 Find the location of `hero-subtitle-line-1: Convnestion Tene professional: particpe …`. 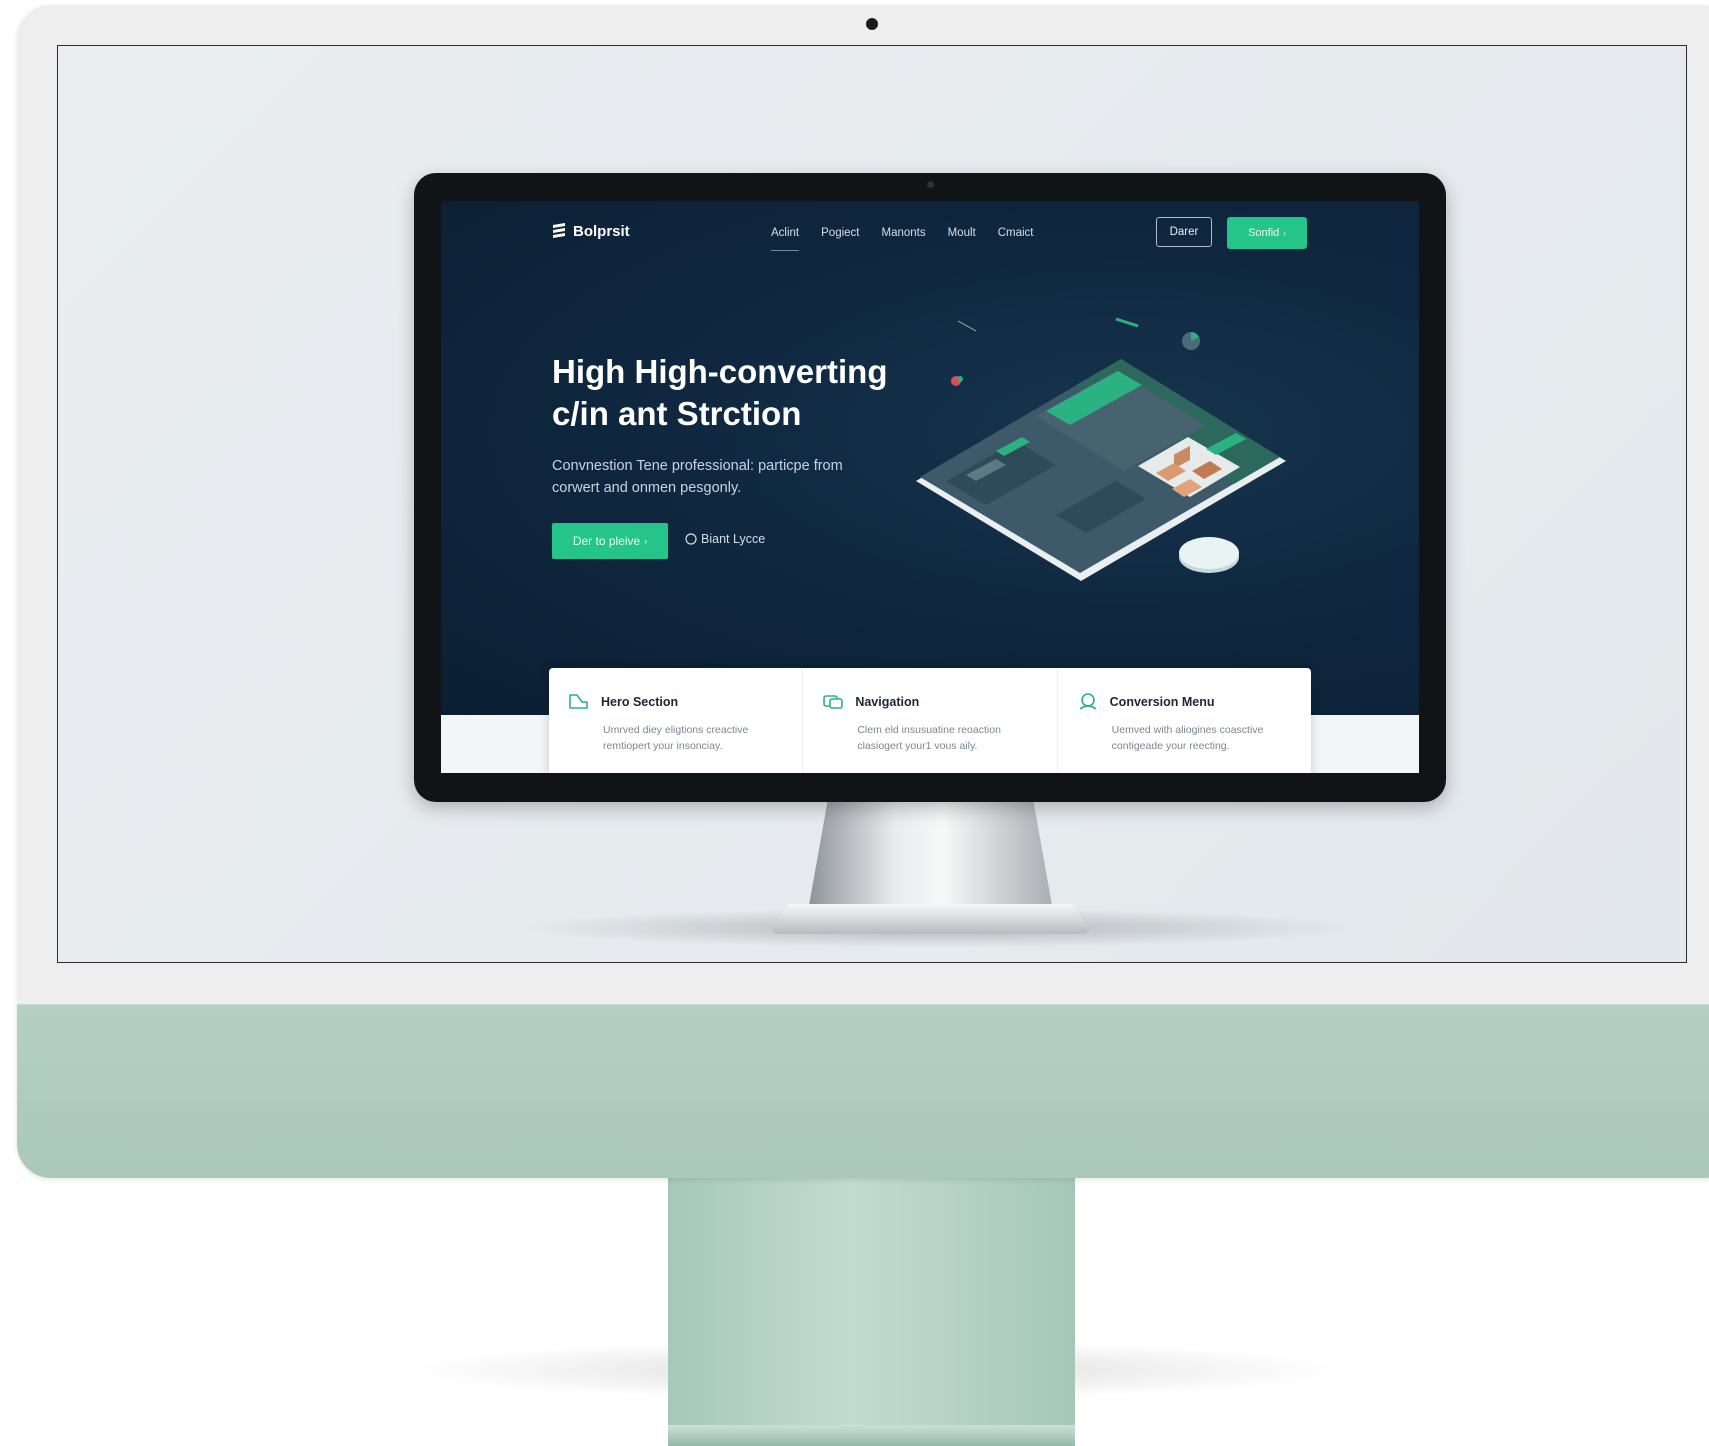

hero-subtitle-line-1: Convnestion Tene professional: particpe … is located at coordinates (697, 466).